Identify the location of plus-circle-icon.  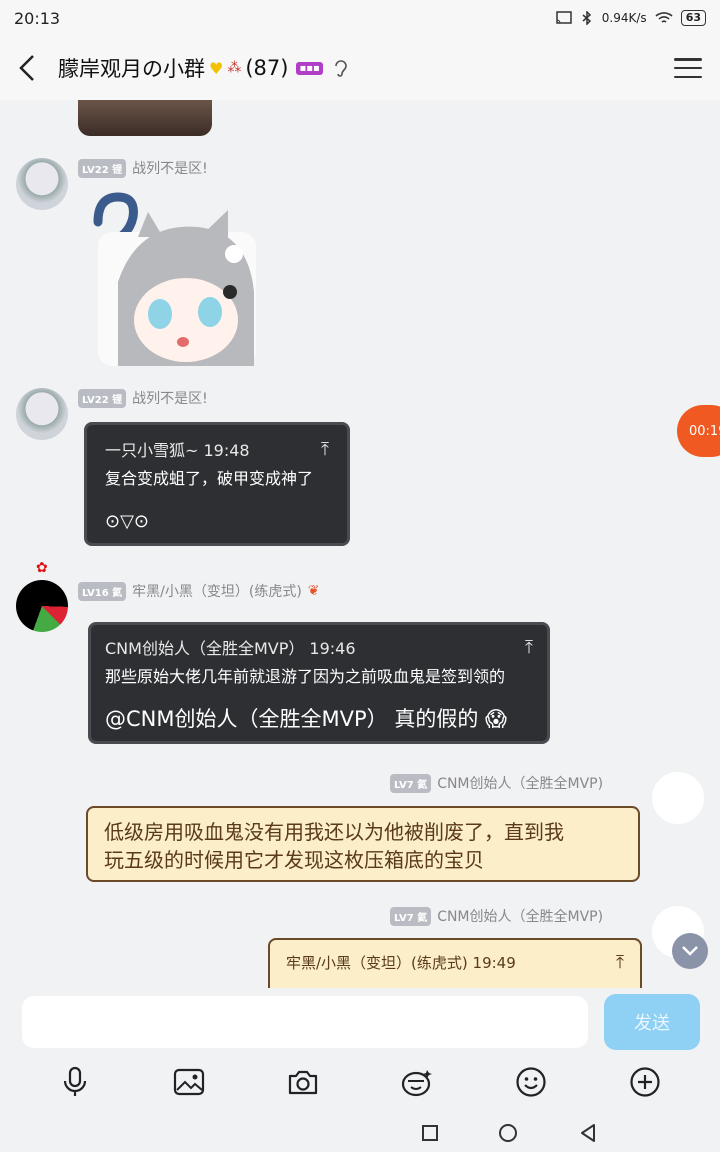
(645, 1082).